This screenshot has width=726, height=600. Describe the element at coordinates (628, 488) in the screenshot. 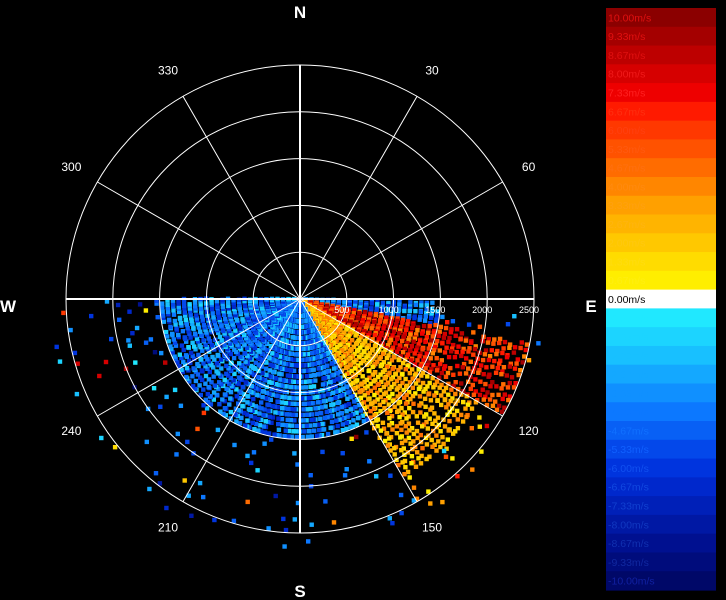

I see `color-scale-label: -6.67m/s` at that location.